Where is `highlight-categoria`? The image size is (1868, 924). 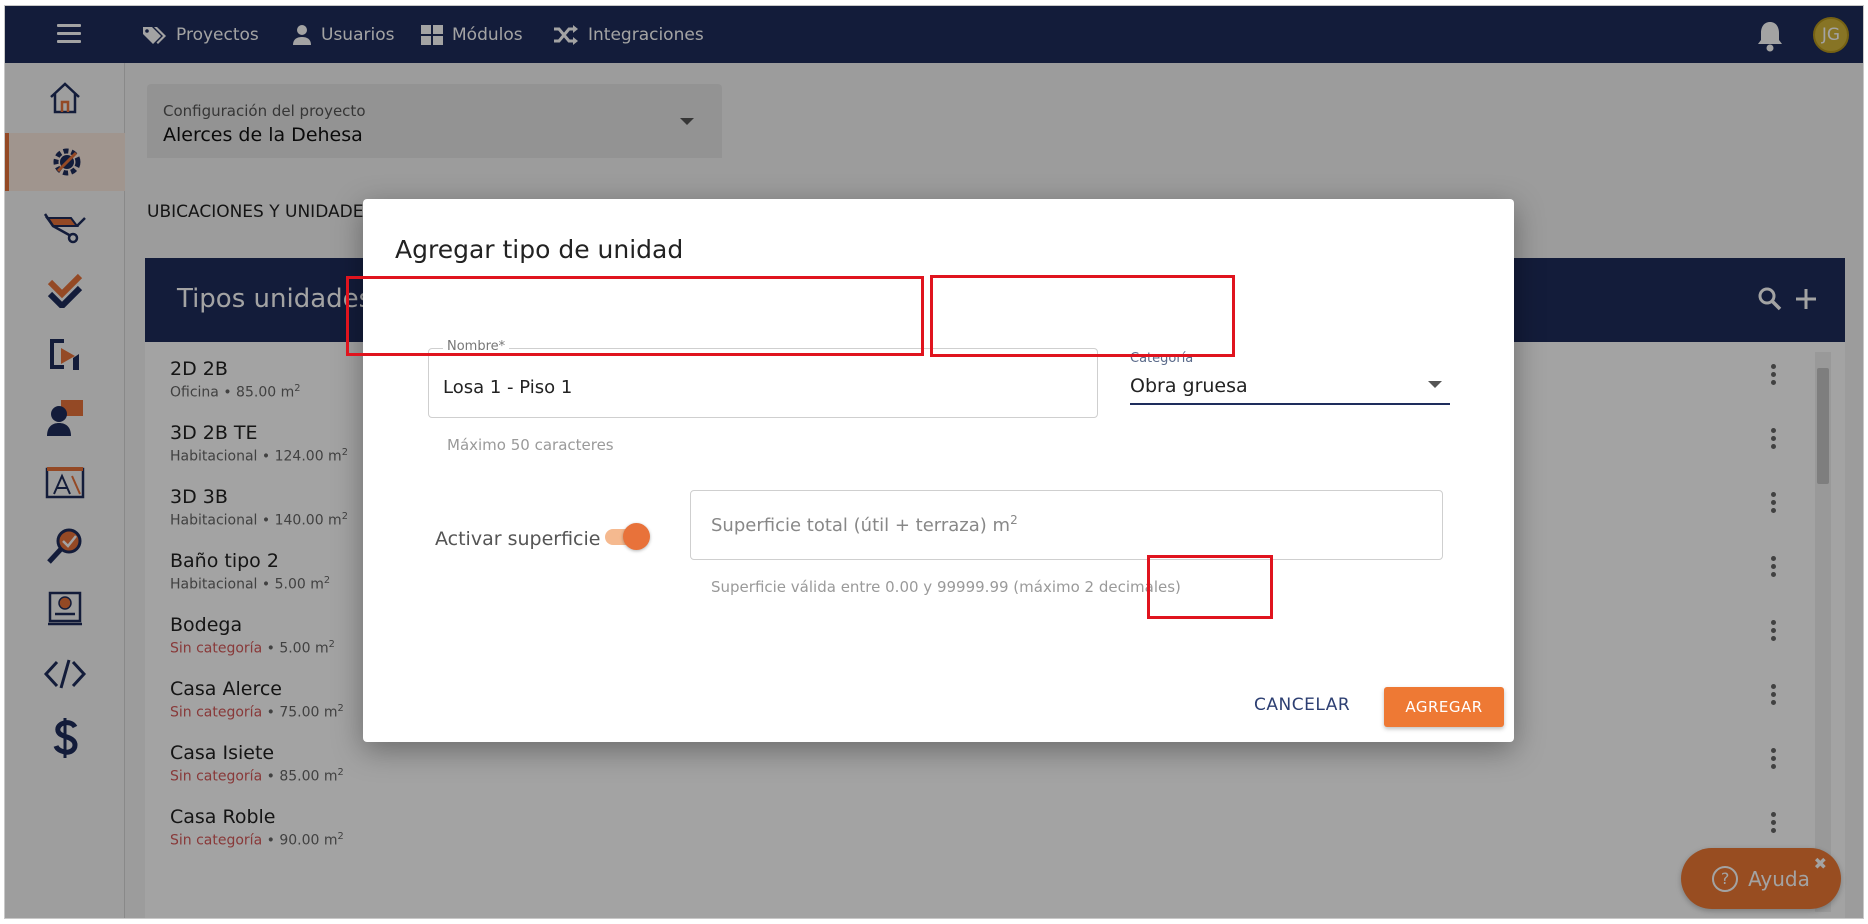
highlight-categoria is located at coordinates (1082, 316).